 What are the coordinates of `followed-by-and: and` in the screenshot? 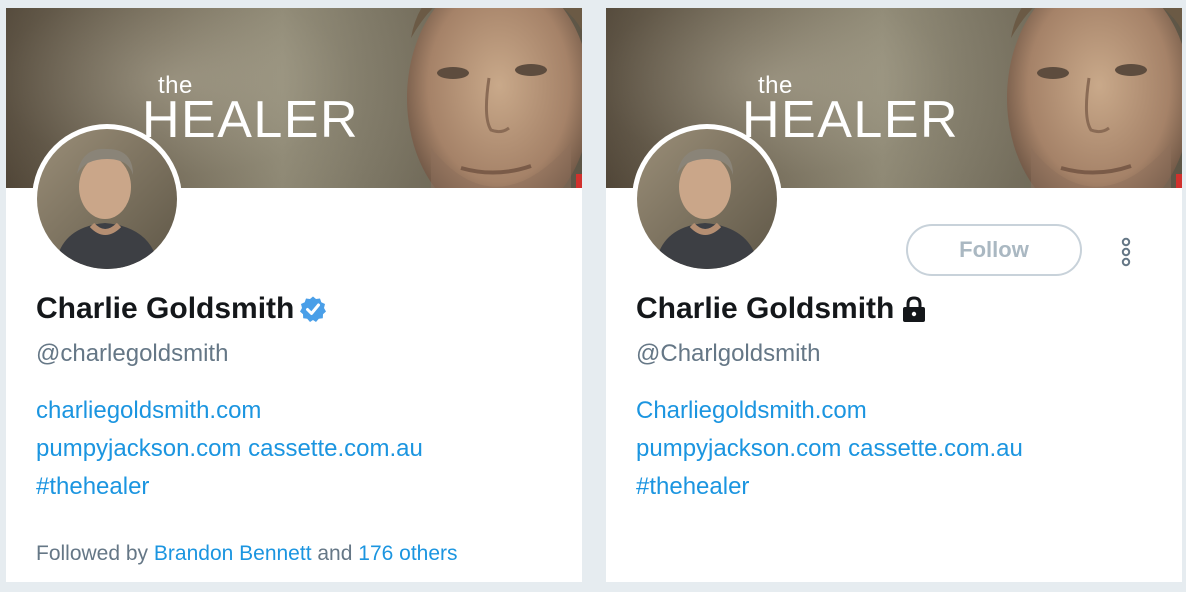 It's located at (335, 553).